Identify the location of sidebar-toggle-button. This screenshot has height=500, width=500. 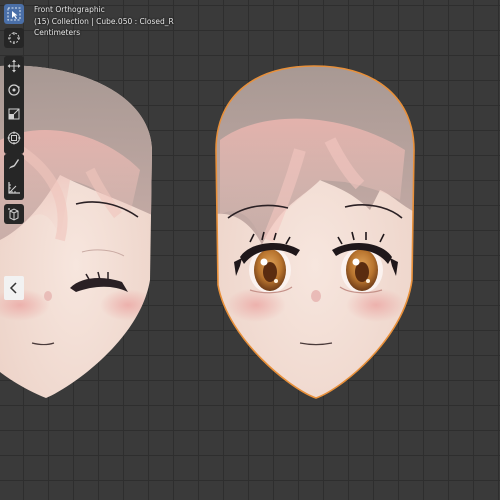
(14, 288).